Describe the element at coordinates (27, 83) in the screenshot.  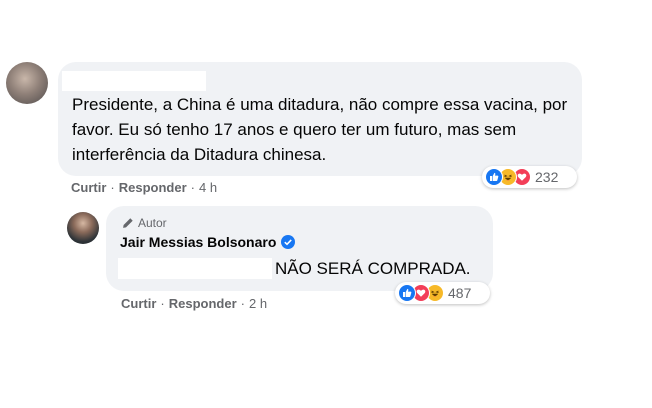
I see `commenter-avatar` at that location.